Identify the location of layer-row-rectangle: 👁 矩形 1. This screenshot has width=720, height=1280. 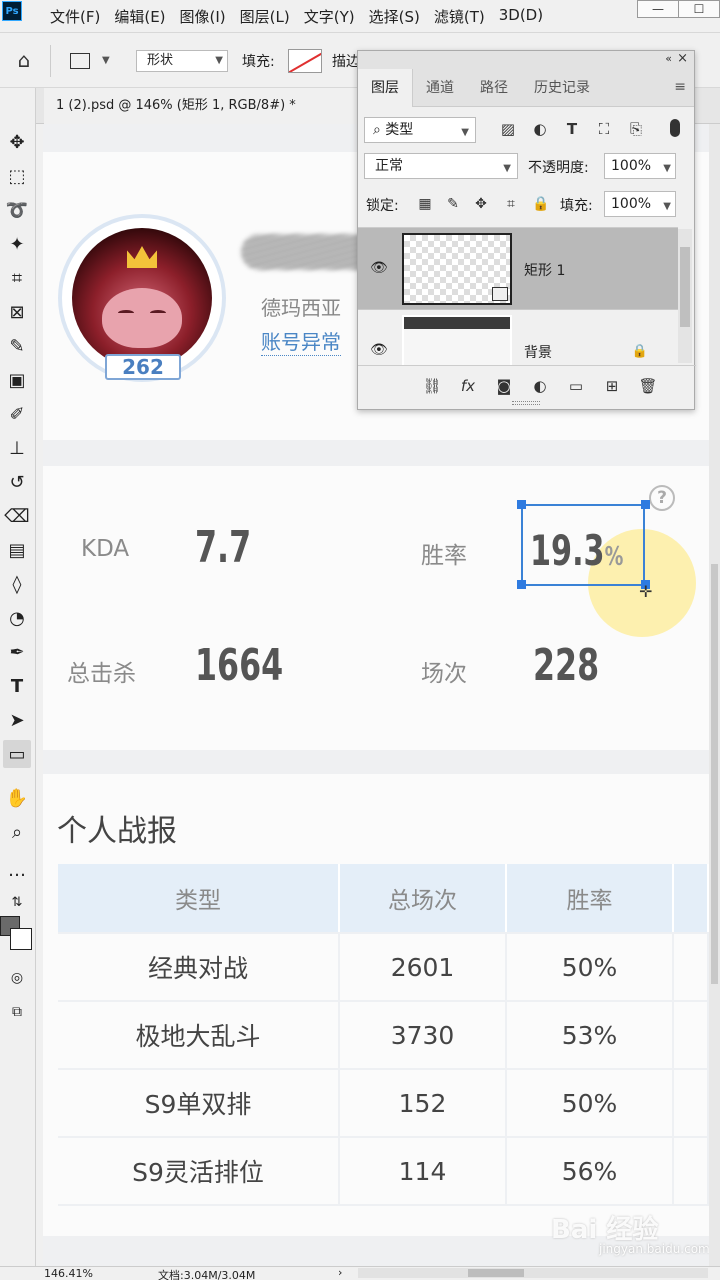
(518, 269).